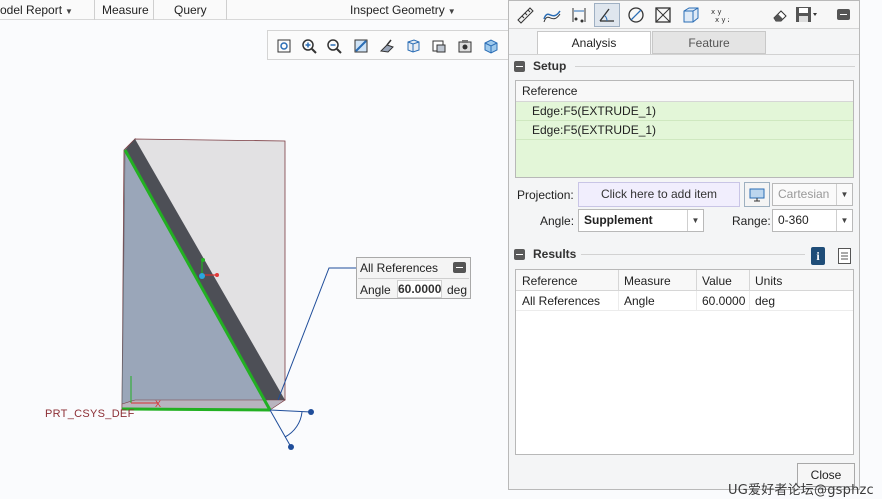 The height and width of the screenshot is (499, 882). What do you see at coordinates (751, 221) in the screenshot?
I see `range-label: Range:` at bounding box center [751, 221].